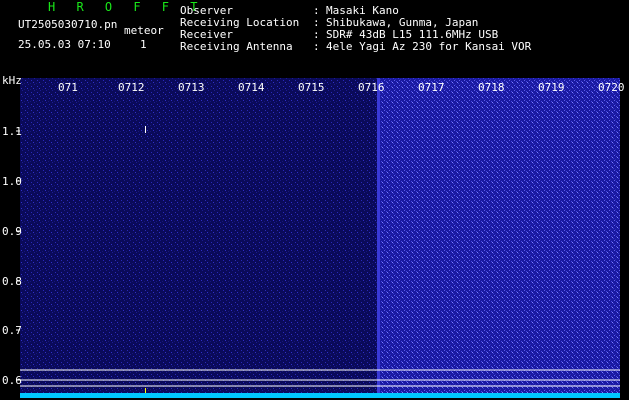 Image resolution: width=629 pixels, height=400 pixels. What do you see at coordinates (12, 256) in the screenshot?
I see `y-axis-ticks: 1.11.00.90.80.70.6` at bounding box center [12, 256].